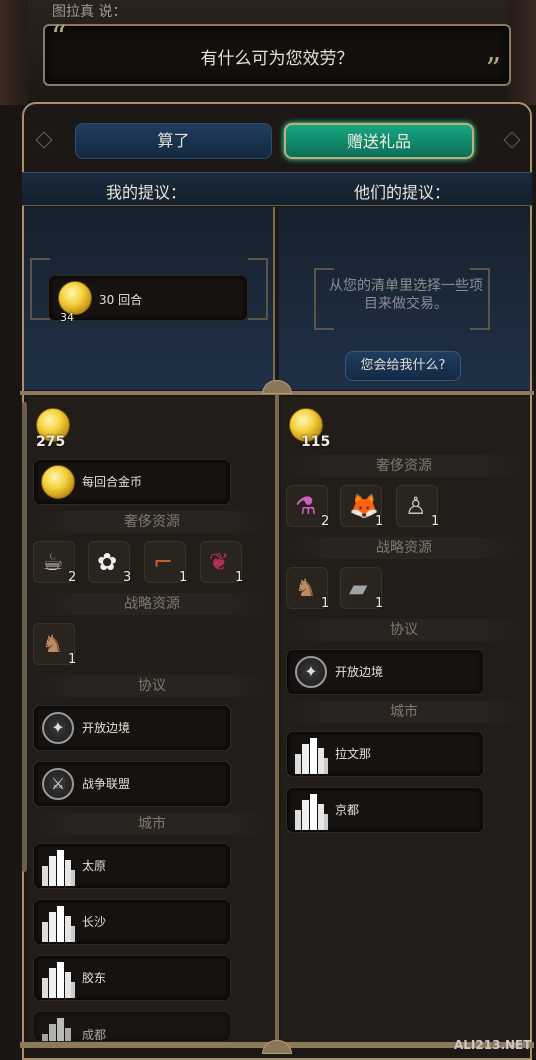  I want to click on statue-icon: ♙, so click(416, 506).